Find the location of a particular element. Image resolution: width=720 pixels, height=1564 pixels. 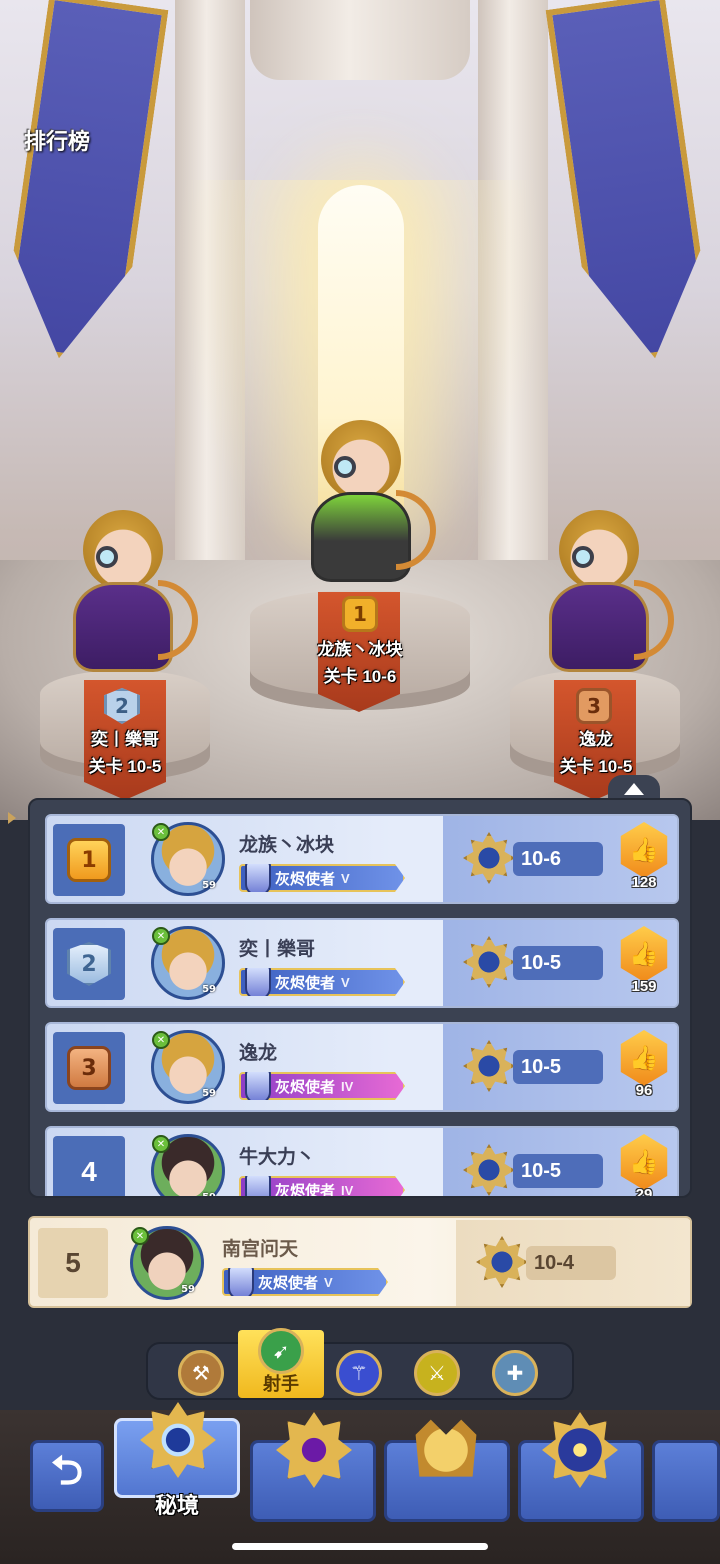

archer-bow-icon: ➹ is located at coordinates (281, 1351).